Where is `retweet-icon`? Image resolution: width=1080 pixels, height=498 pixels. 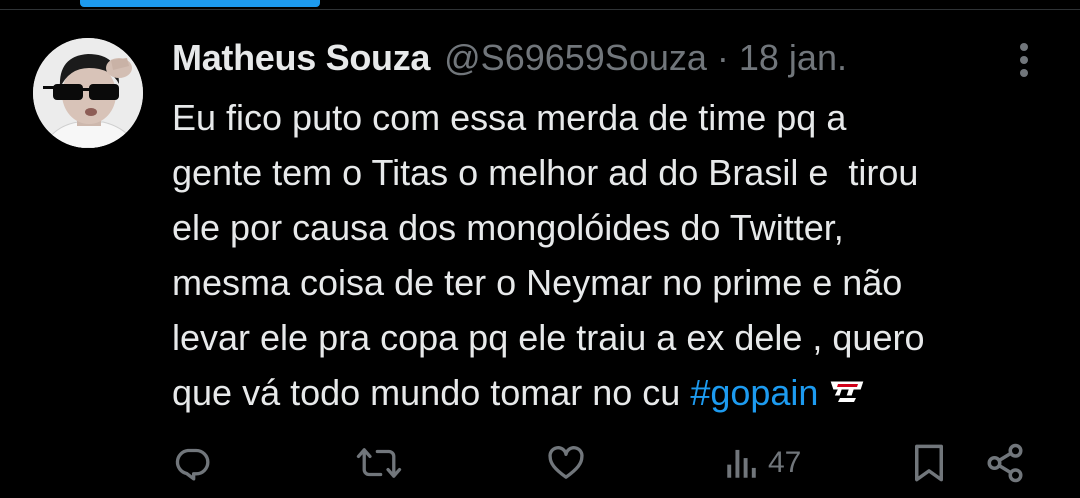 retweet-icon is located at coordinates (379, 463).